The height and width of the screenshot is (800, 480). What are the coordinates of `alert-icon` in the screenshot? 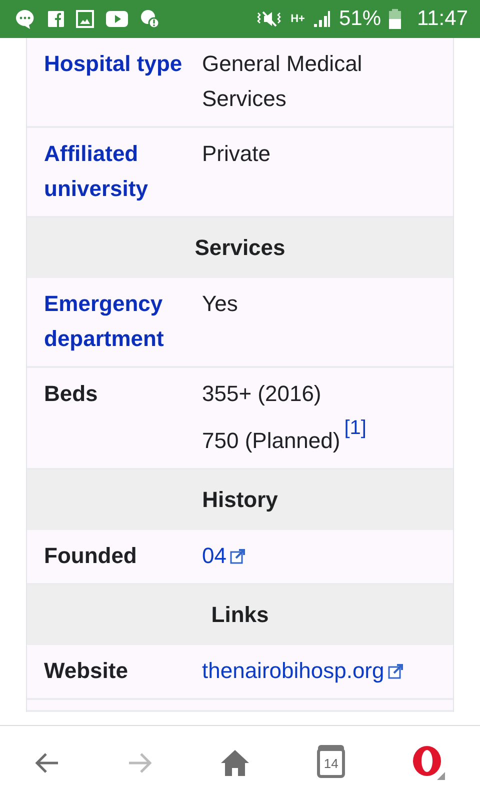 It's located at (150, 19).